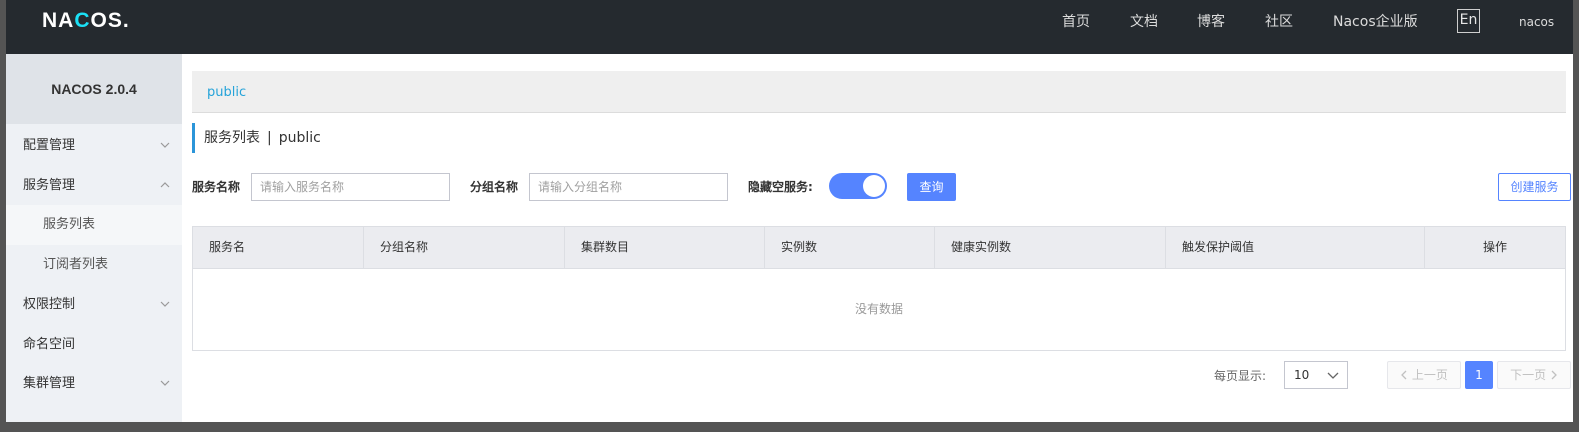 The height and width of the screenshot is (432, 1579). I want to click on page-size-select: 10, so click(1316, 375).